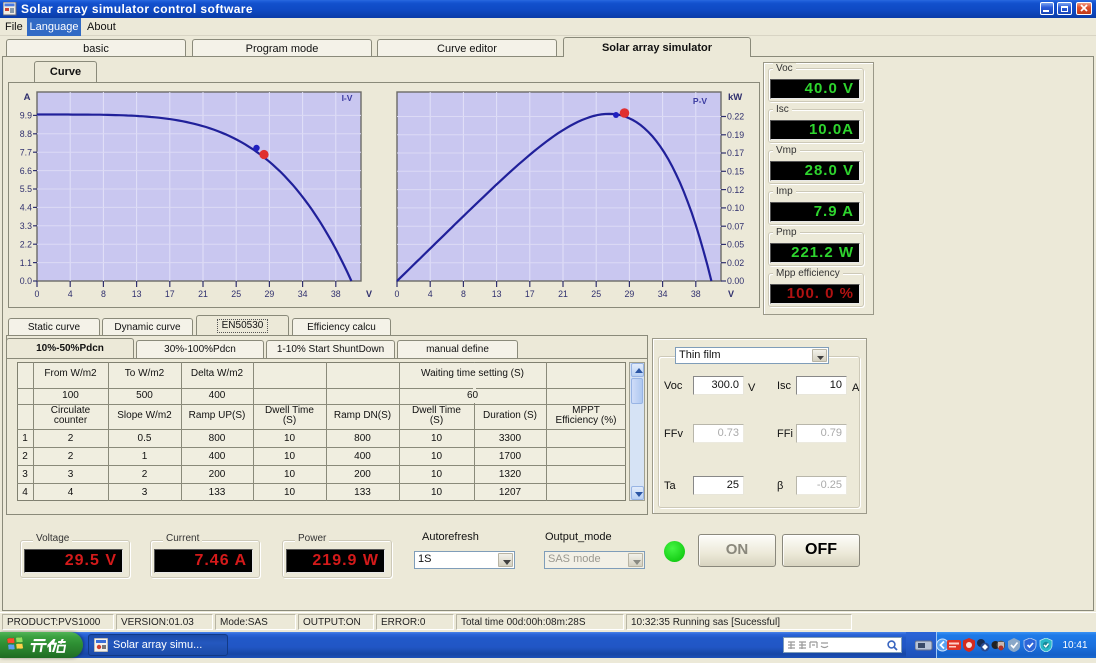 This screenshot has height=663, width=1096. What do you see at coordinates (735, 117) in the screenshot?
I see `svg-text: 0.22` at bounding box center [735, 117].